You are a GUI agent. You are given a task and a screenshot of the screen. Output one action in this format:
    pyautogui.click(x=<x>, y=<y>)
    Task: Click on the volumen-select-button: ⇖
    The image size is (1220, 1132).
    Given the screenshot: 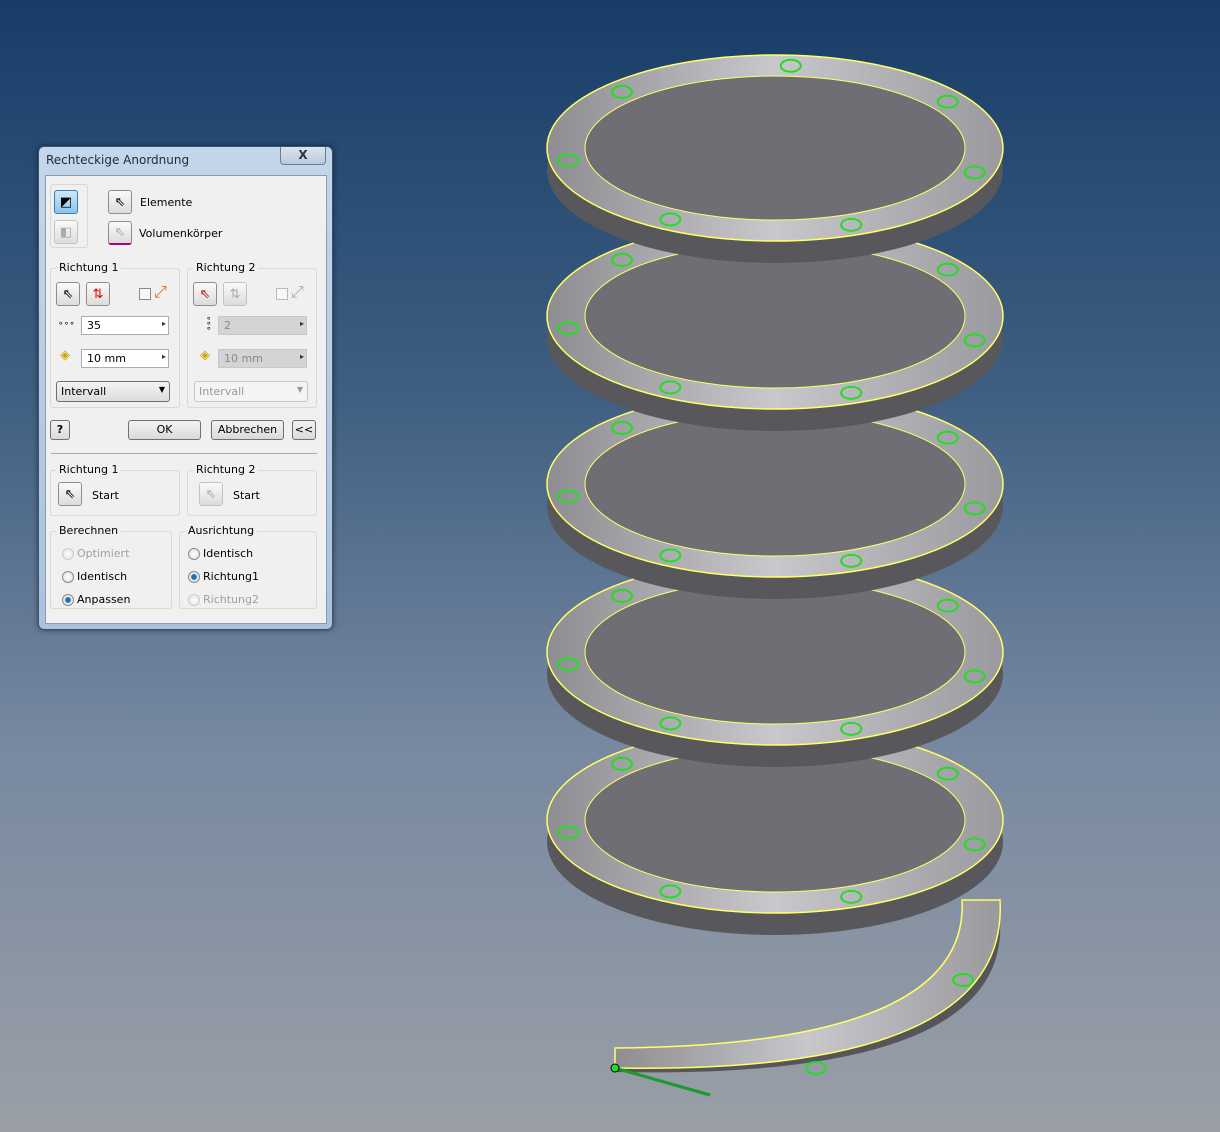 What is the action you would take?
    pyautogui.click(x=120, y=233)
    